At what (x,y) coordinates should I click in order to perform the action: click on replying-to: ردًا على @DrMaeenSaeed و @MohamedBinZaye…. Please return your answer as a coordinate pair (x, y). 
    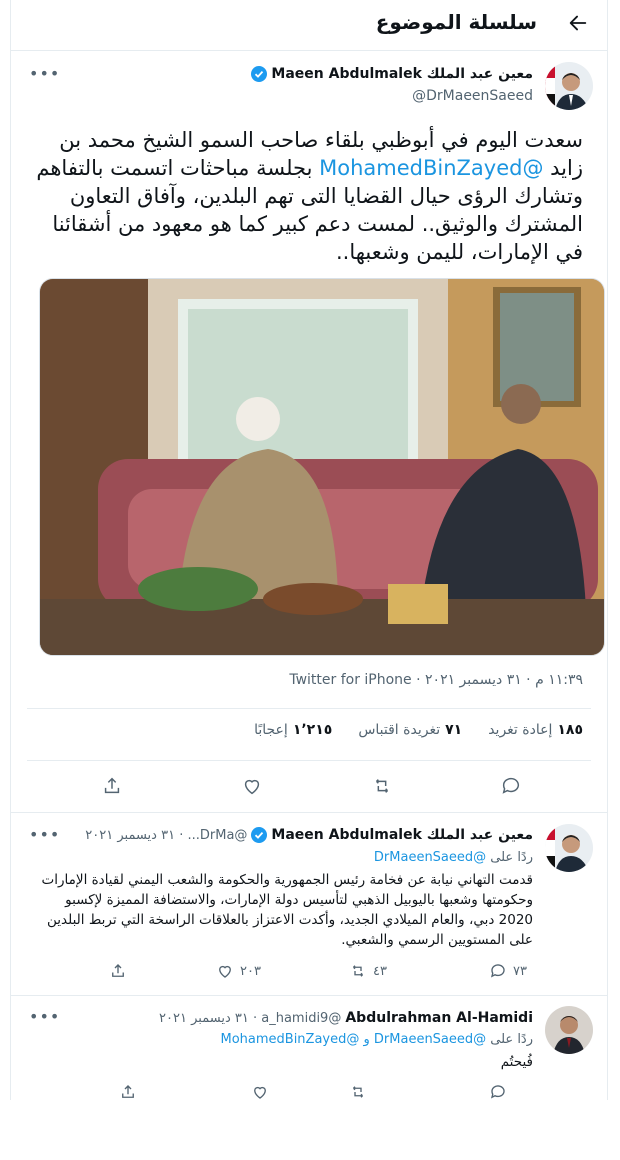
    Looking at the image, I should click on (376, 1039).